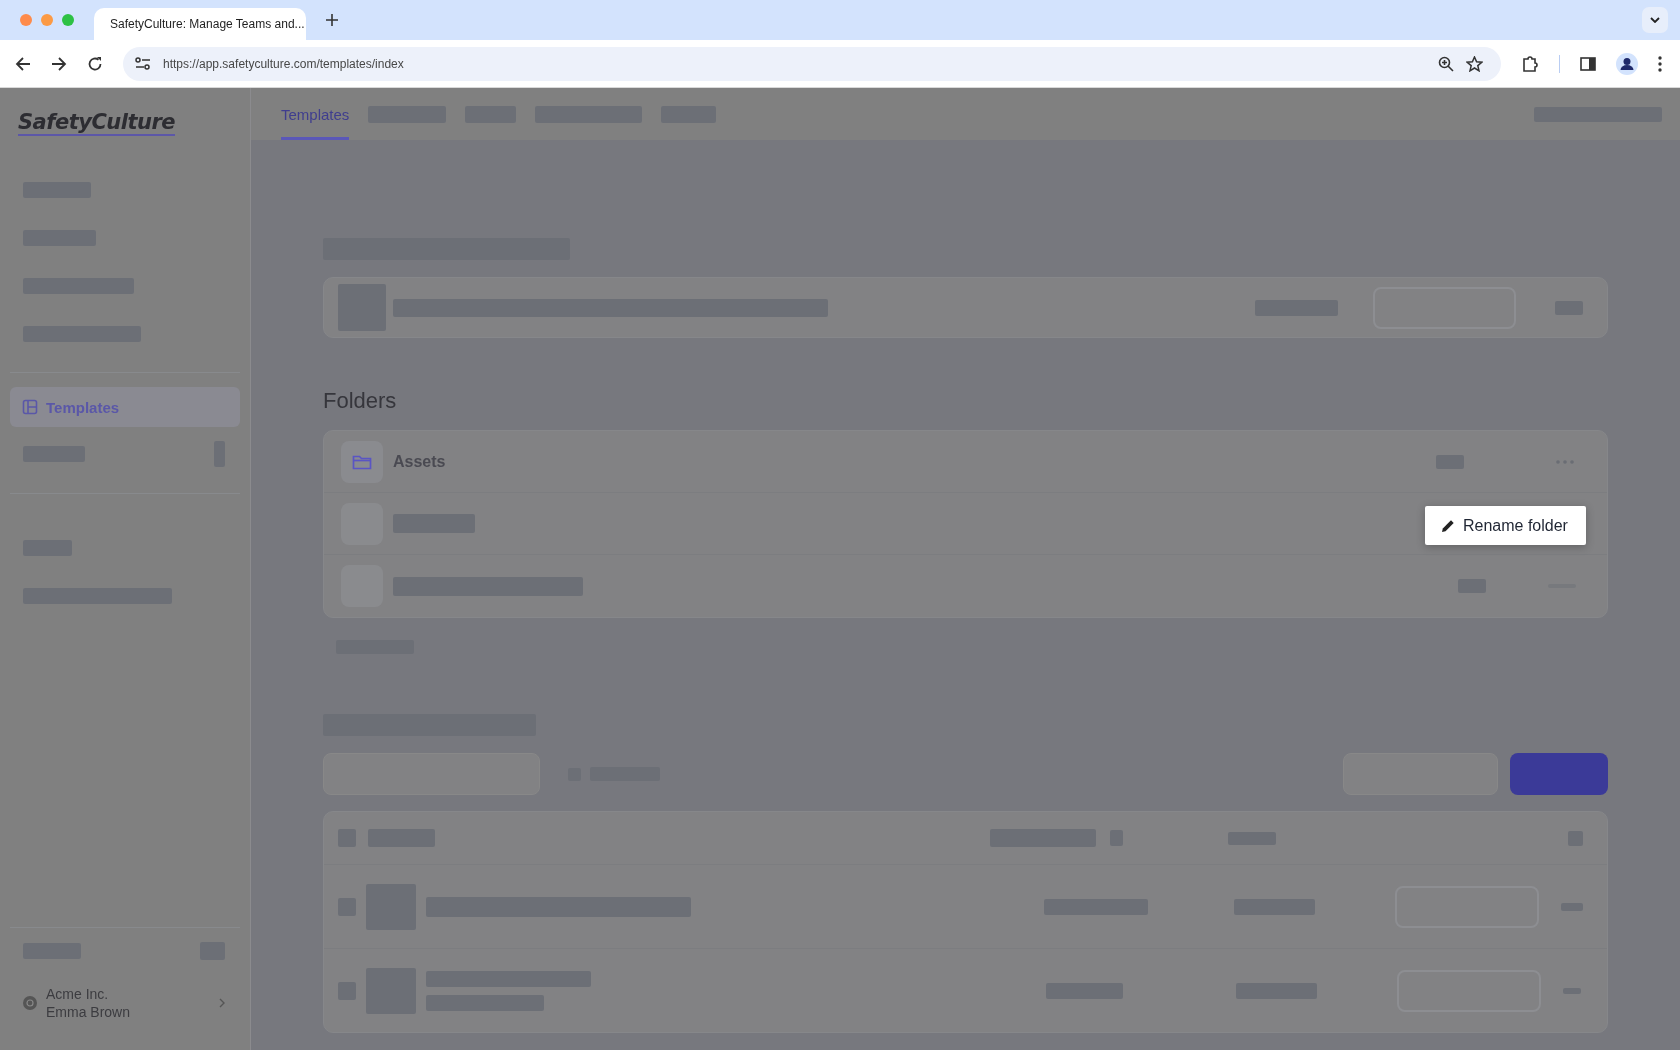 This screenshot has width=1680, height=1050. I want to click on url-text: https://app.safetyculture.com/templates/index, so click(283, 63).